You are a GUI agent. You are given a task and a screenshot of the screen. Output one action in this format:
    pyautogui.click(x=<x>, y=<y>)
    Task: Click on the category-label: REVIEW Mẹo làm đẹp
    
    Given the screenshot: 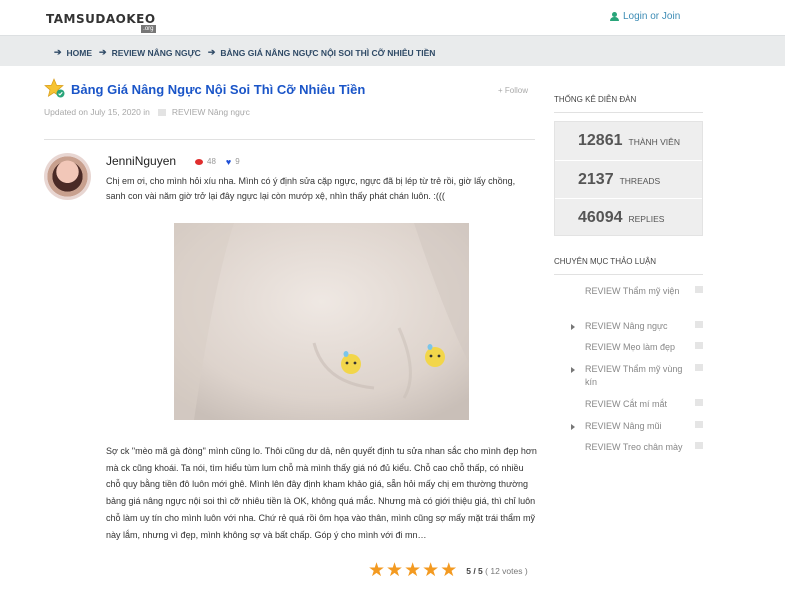 What is the action you would take?
    pyautogui.click(x=630, y=347)
    